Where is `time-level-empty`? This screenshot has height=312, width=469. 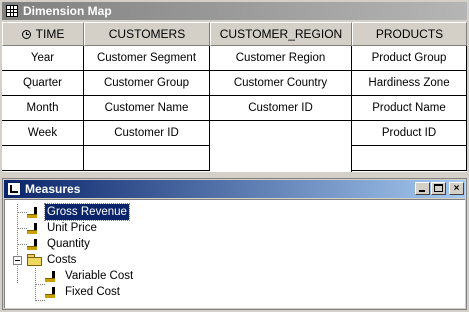
time-level-empty is located at coordinates (43, 158).